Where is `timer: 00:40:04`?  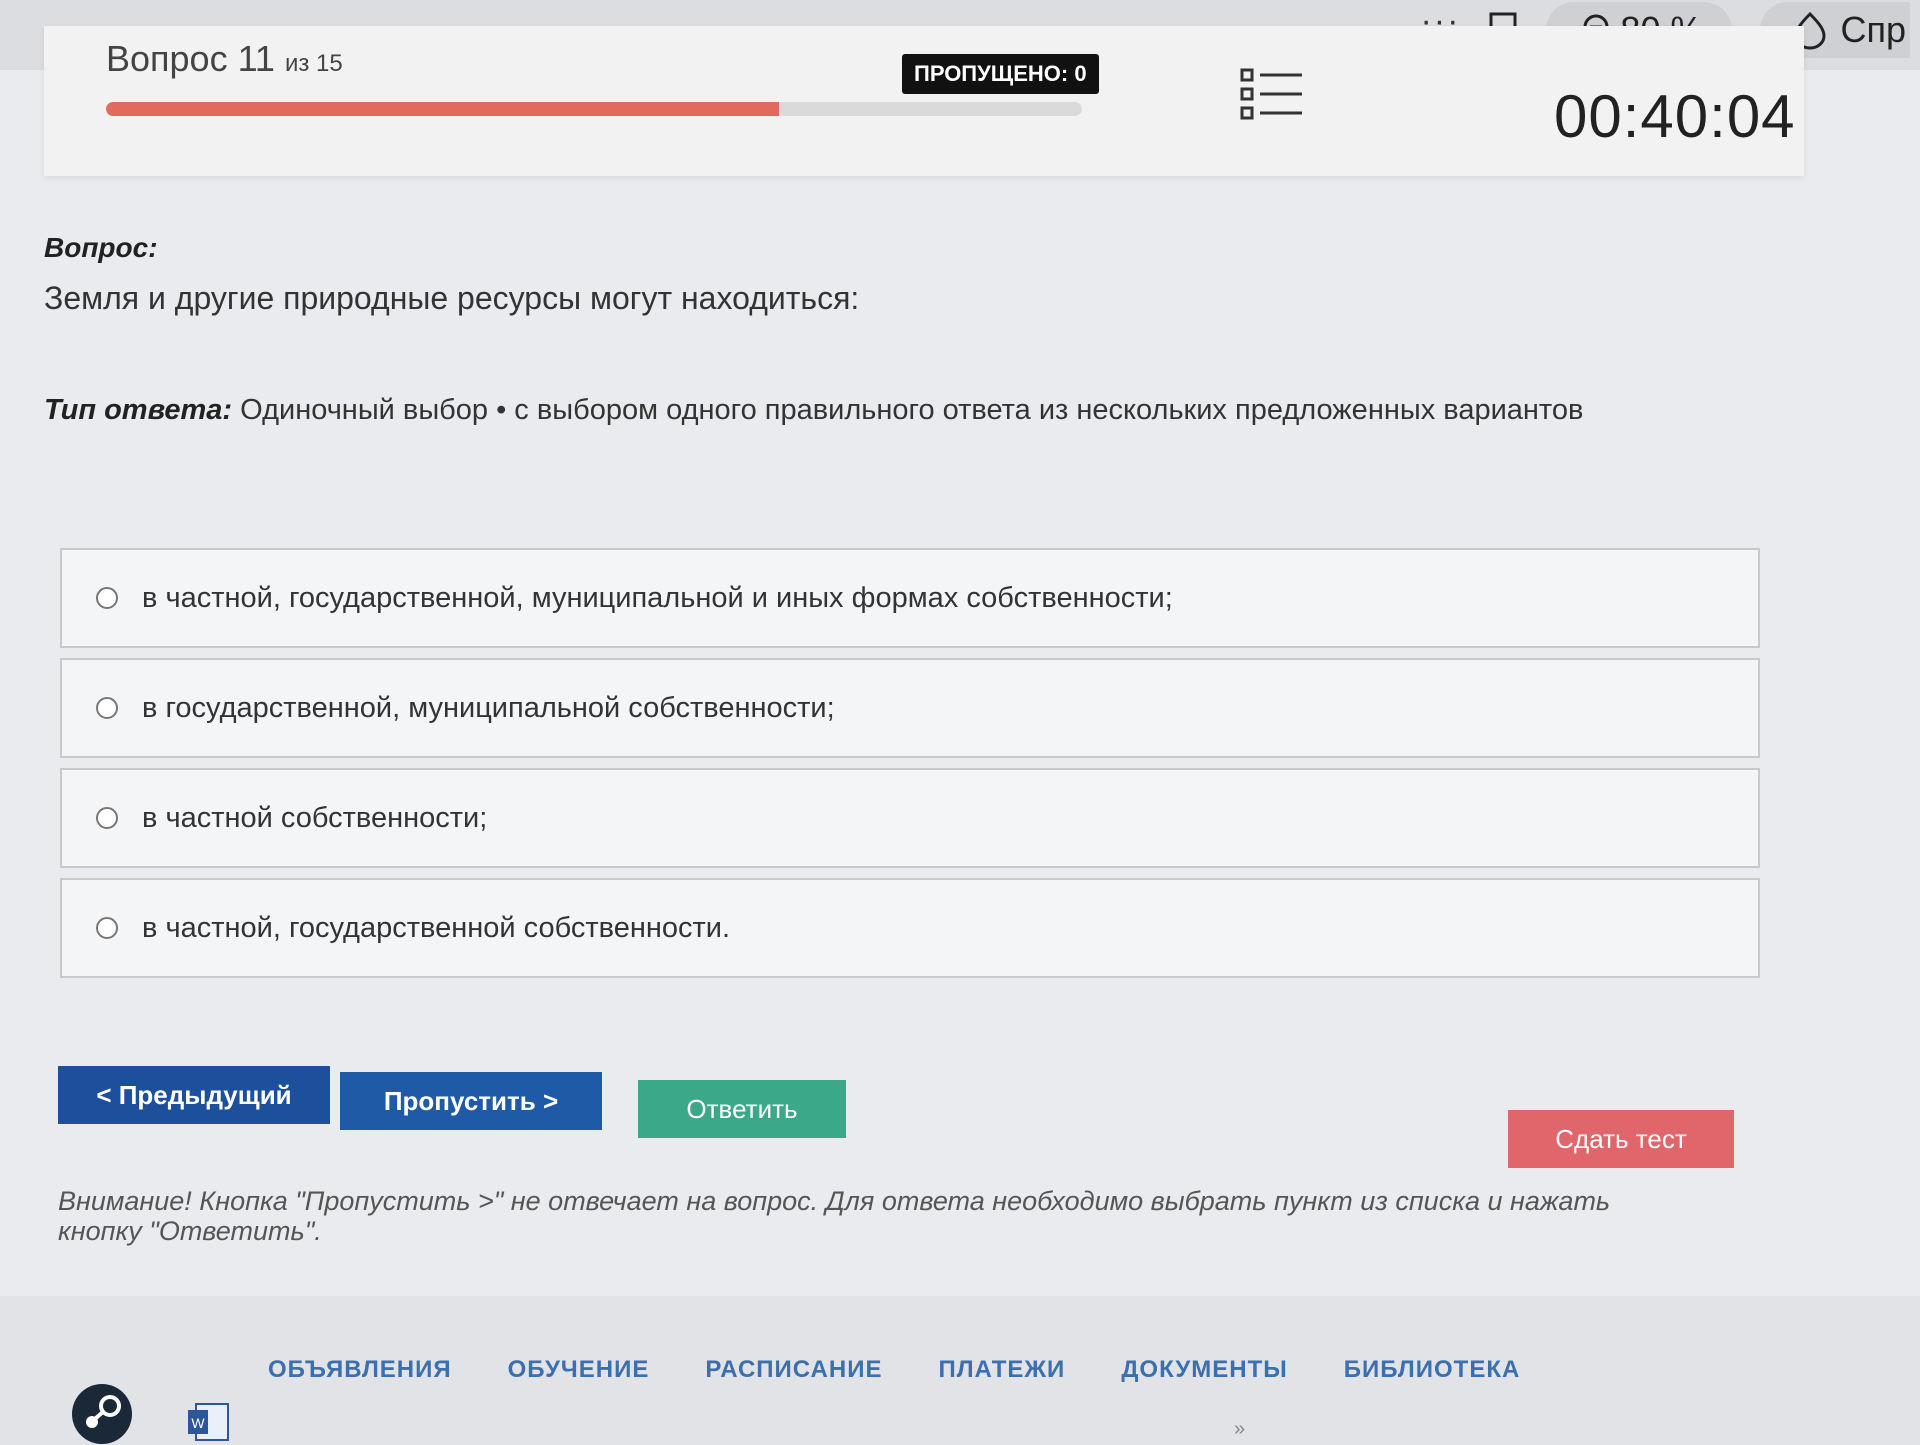 timer: 00:40:04 is located at coordinates (1675, 116).